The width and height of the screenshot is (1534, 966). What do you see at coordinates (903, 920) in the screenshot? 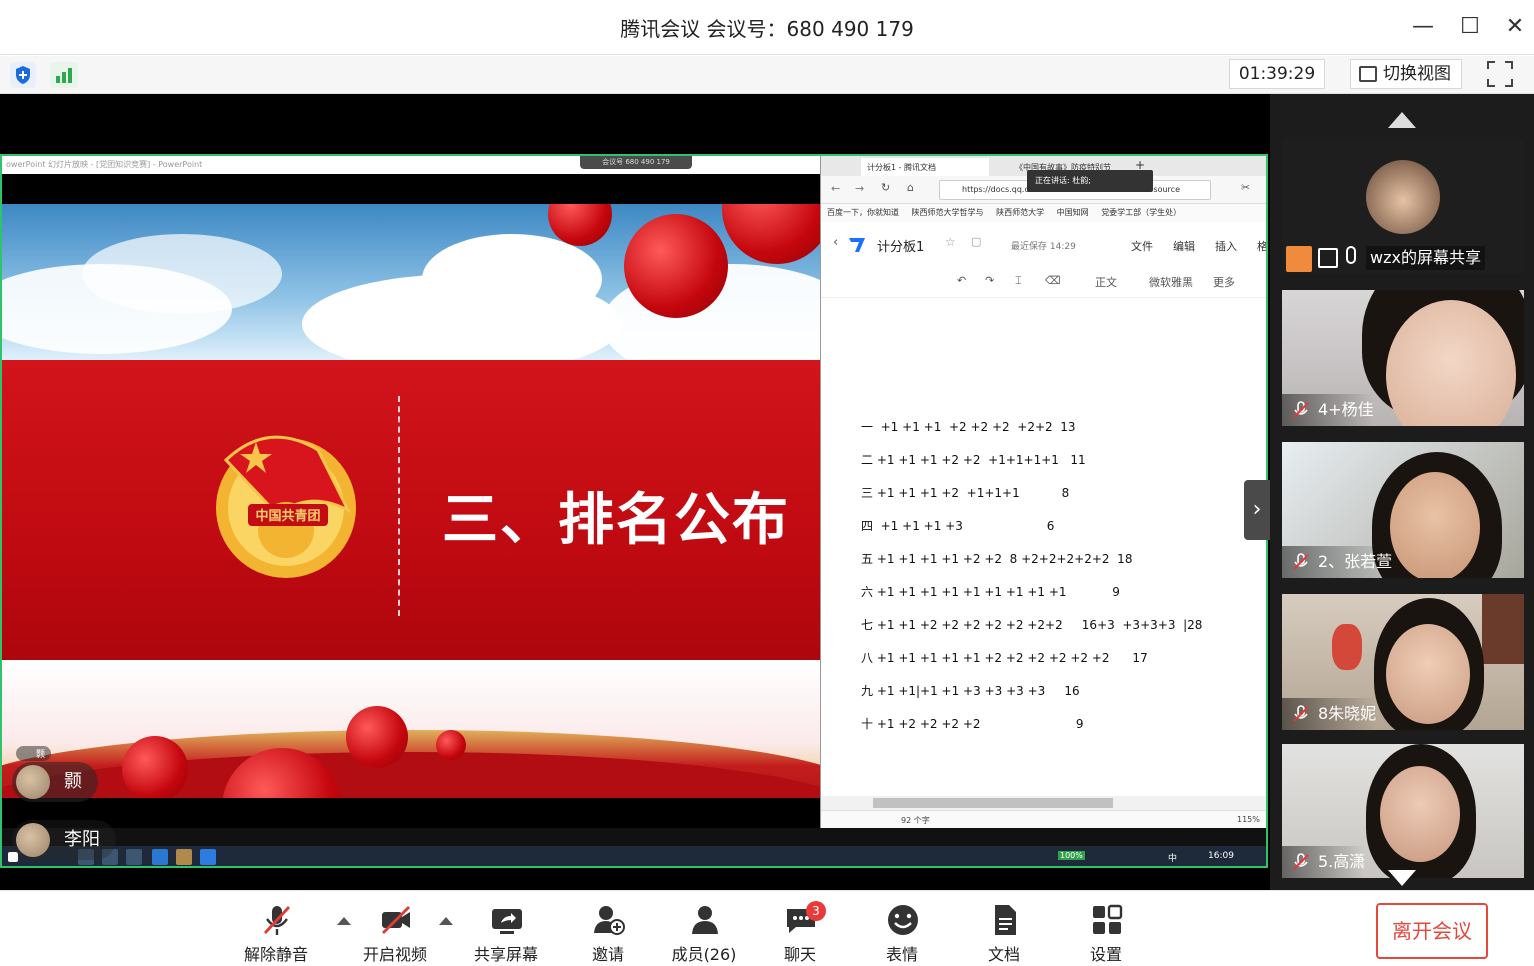
I see `emoji-icon` at bounding box center [903, 920].